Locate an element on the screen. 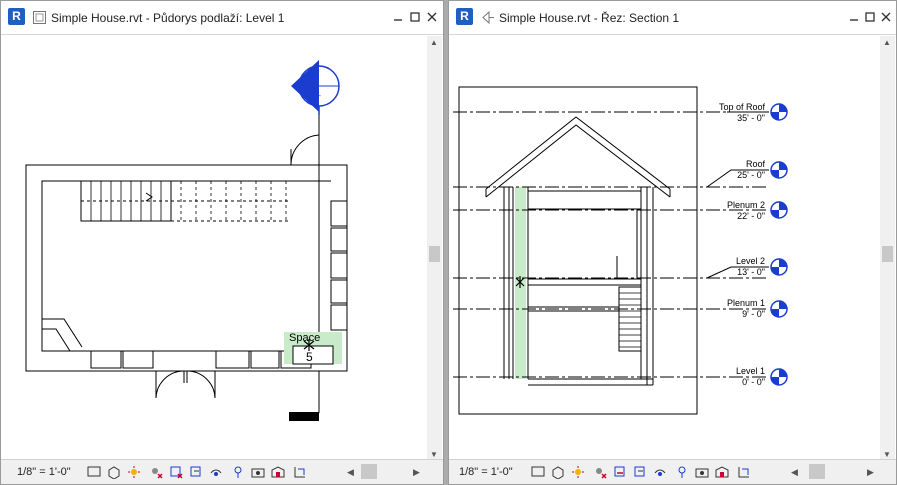  level-elevation: 13' - 0" is located at coordinates (751, 272).